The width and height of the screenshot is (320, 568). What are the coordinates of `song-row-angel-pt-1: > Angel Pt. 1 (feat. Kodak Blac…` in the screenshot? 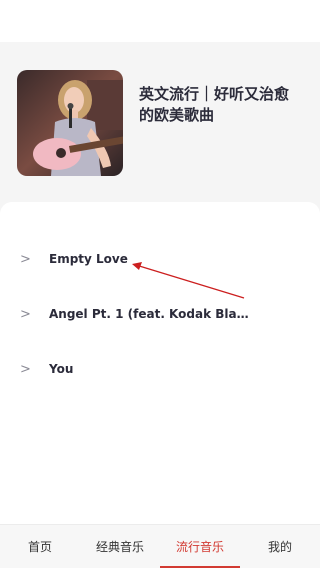 It's located at (160, 314).